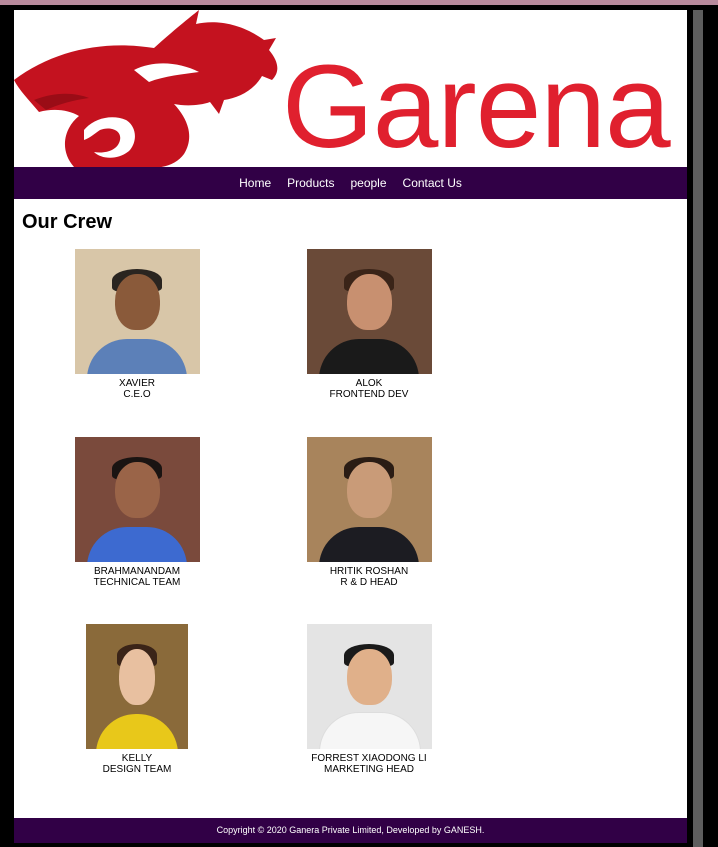 This screenshot has height=847, width=718. I want to click on crew-photo-hritik-roshan, so click(369, 499).